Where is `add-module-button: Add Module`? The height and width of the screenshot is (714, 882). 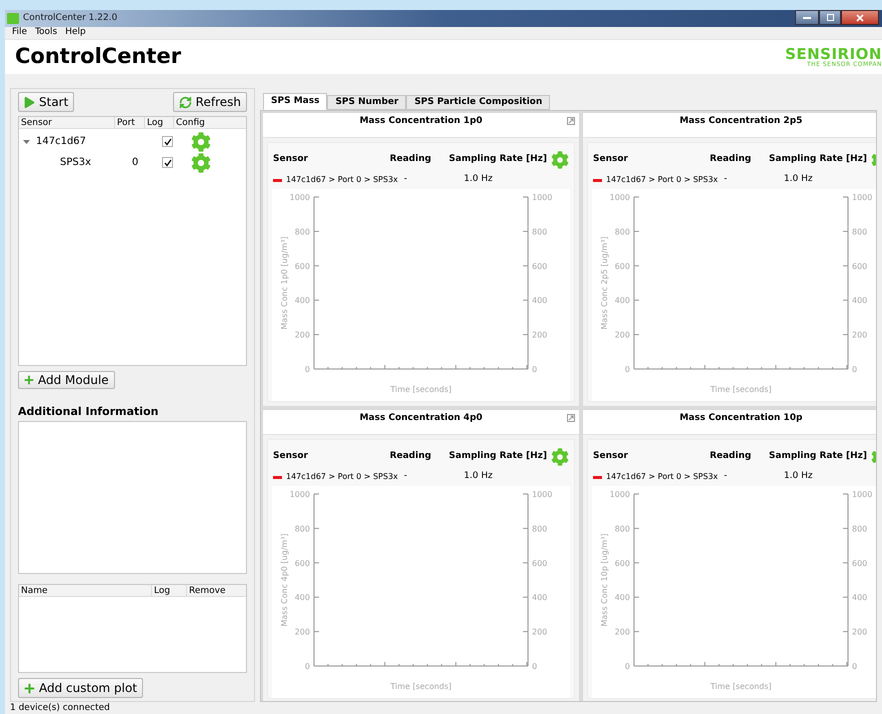
add-module-button: Add Module is located at coordinates (66, 380).